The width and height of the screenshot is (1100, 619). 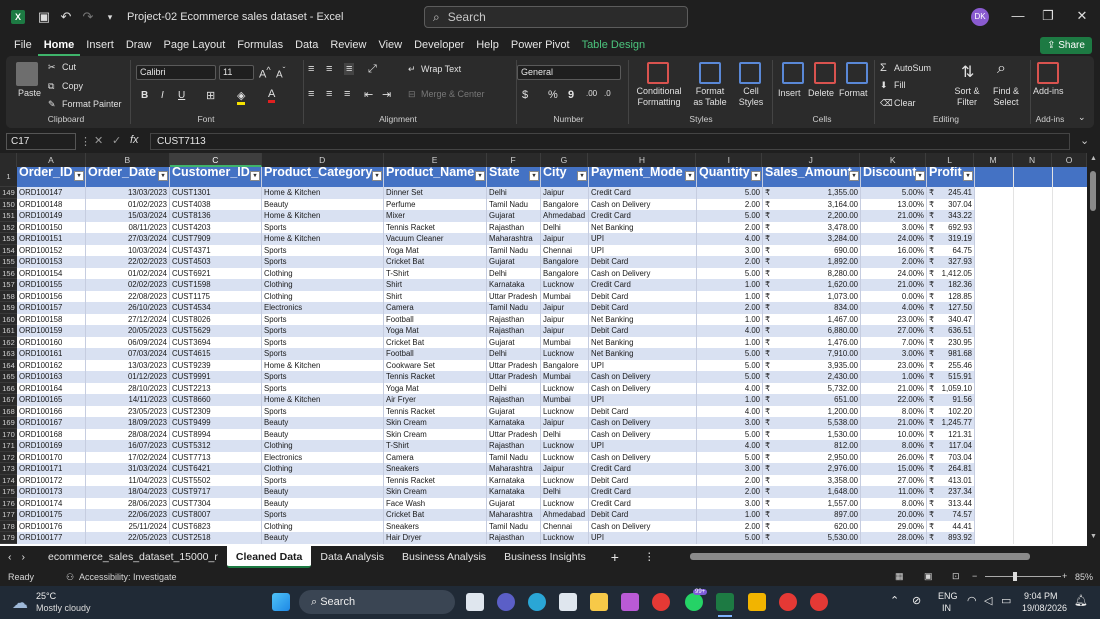 I want to click on table-cell: 1,648.00, so click(x=817, y=492).